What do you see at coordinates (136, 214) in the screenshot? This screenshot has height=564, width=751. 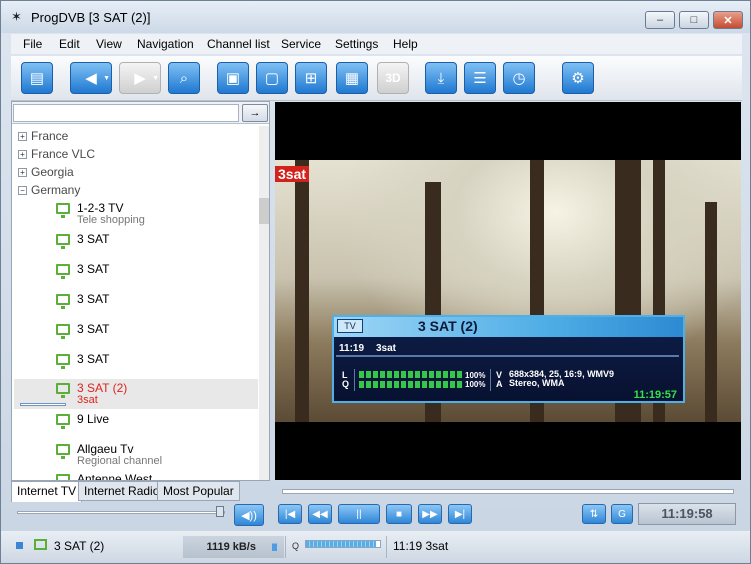 I see `channel-item: 1-2-3 TV Tele shopping` at bounding box center [136, 214].